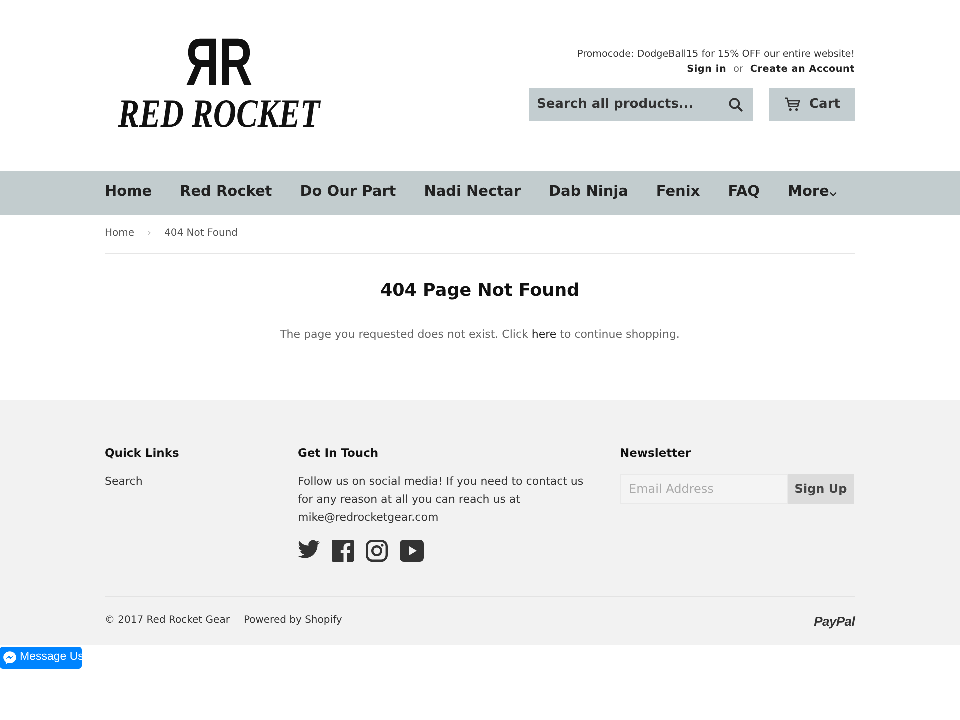 The image size is (960, 720). What do you see at coordinates (226, 193) in the screenshot?
I see `nav-link: Red Rocket` at bounding box center [226, 193].